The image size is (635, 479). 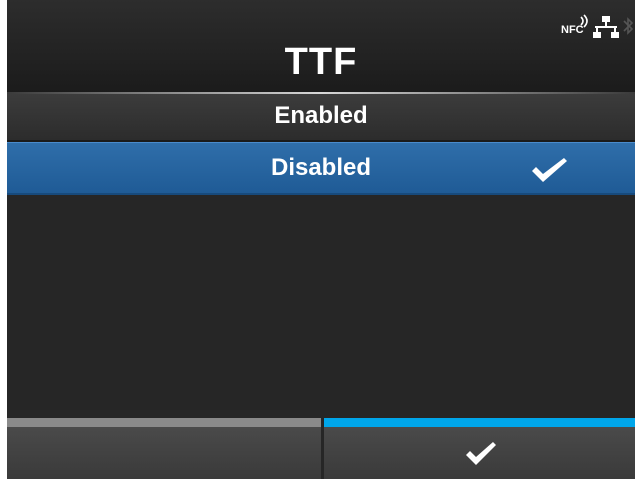 I want to click on footer-bar, so click(x=321, y=448).